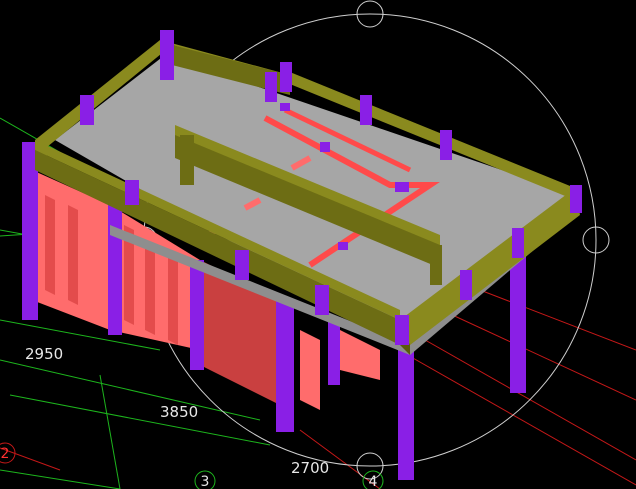 This screenshot has height=489, width=636. What do you see at coordinates (179, 412) in the screenshot?
I see `dimension-label: 3850` at bounding box center [179, 412].